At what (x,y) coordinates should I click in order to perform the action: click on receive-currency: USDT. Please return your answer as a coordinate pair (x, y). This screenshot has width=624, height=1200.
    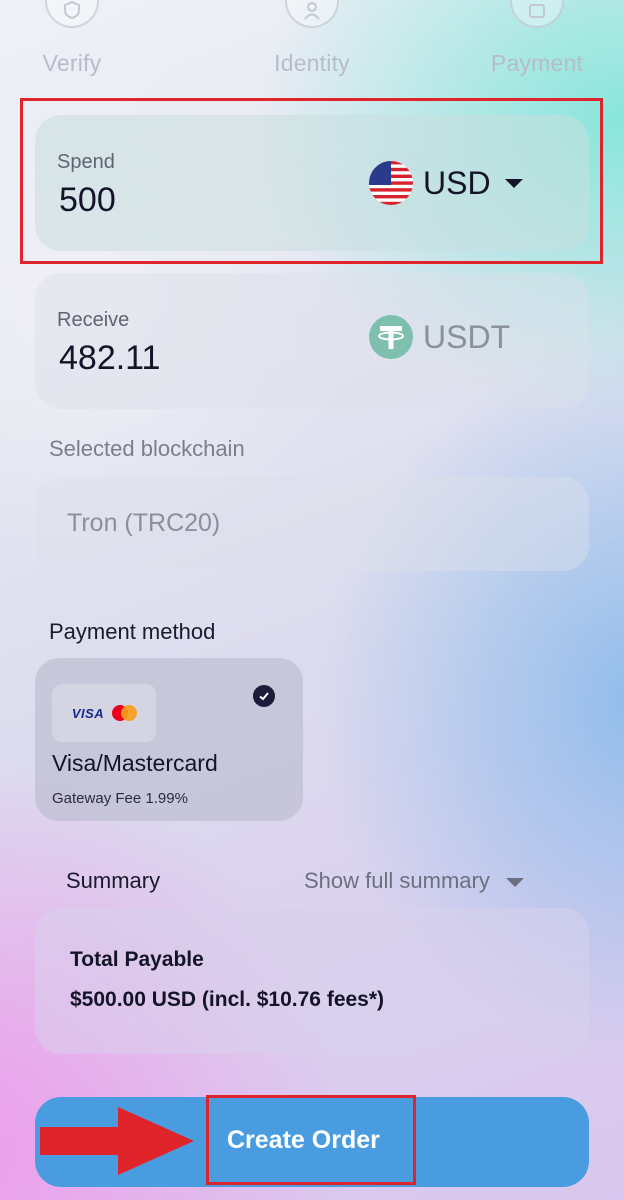
    Looking at the image, I should click on (439, 337).